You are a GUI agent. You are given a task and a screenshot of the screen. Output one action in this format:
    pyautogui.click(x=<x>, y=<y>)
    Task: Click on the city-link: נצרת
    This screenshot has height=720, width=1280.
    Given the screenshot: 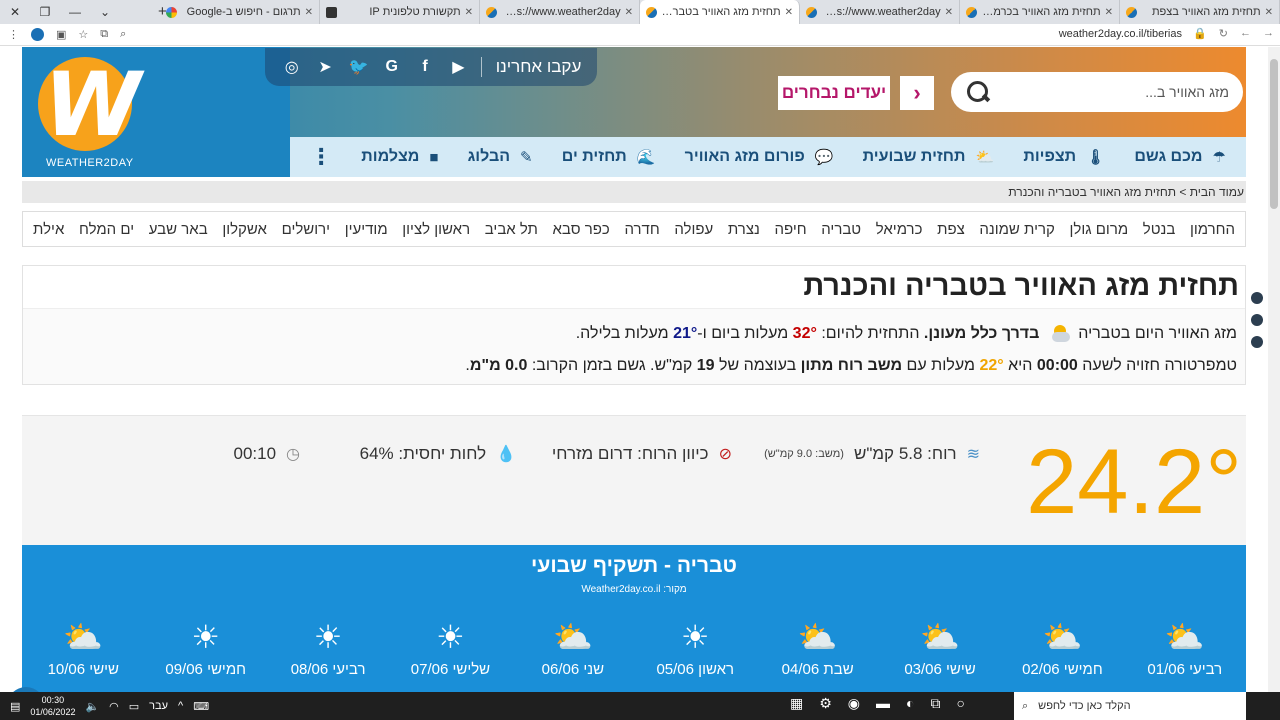 What is the action you would take?
    pyautogui.click(x=744, y=229)
    